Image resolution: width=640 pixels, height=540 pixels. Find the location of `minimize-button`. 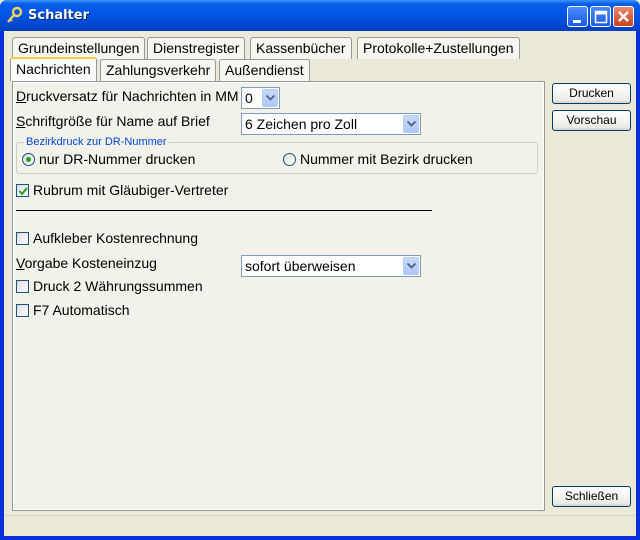

minimize-button is located at coordinates (577, 16).